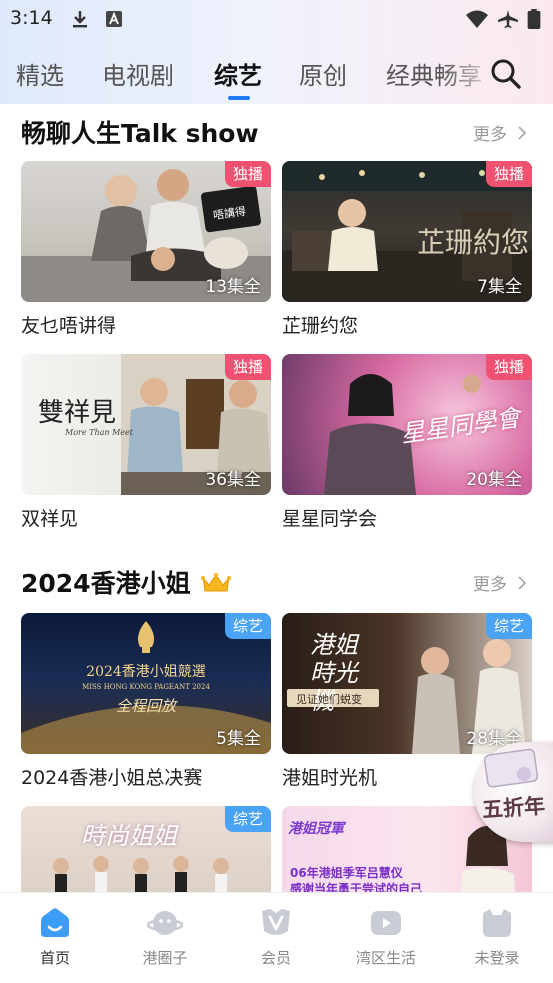  Describe the element at coordinates (499, 287) in the screenshot. I see `episode-count: 7集全` at that location.